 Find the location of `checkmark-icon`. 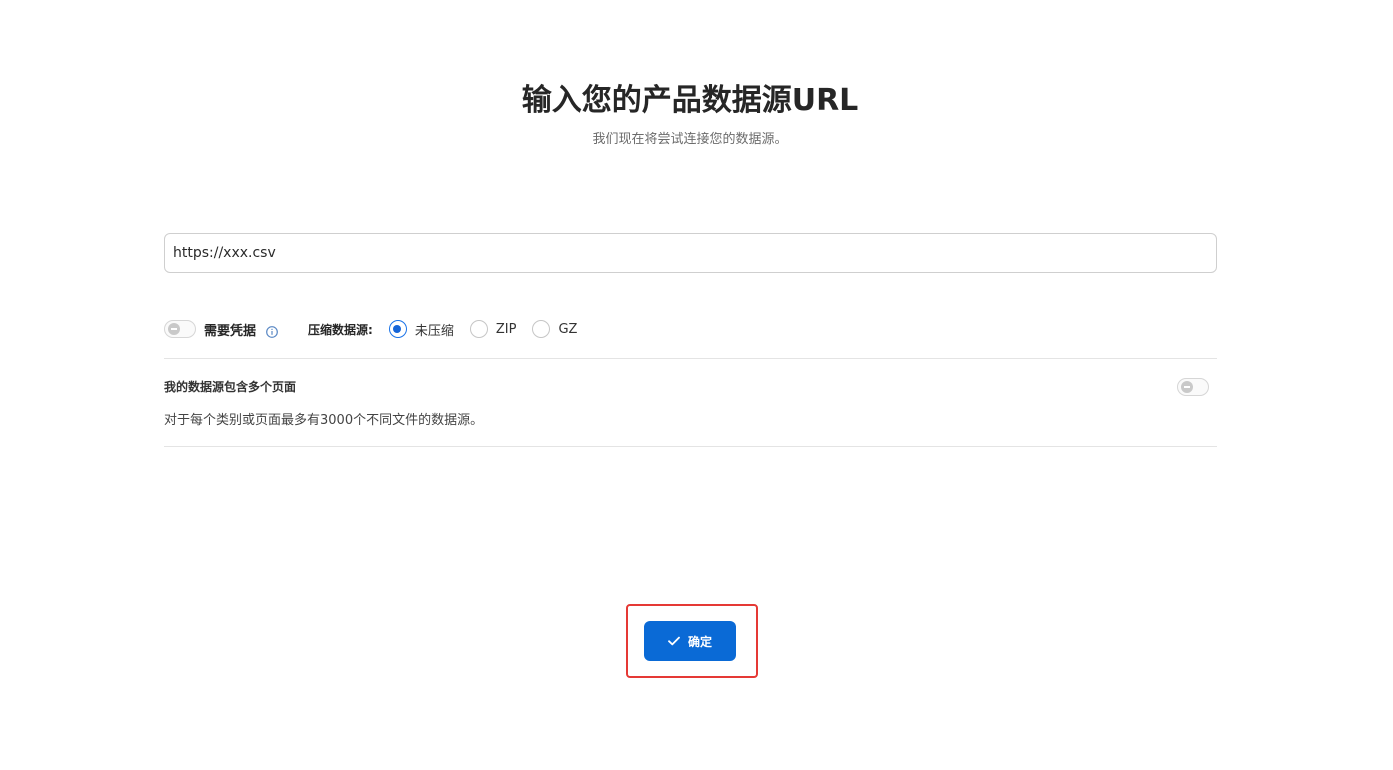

checkmark-icon is located at coordinates (674, 641).